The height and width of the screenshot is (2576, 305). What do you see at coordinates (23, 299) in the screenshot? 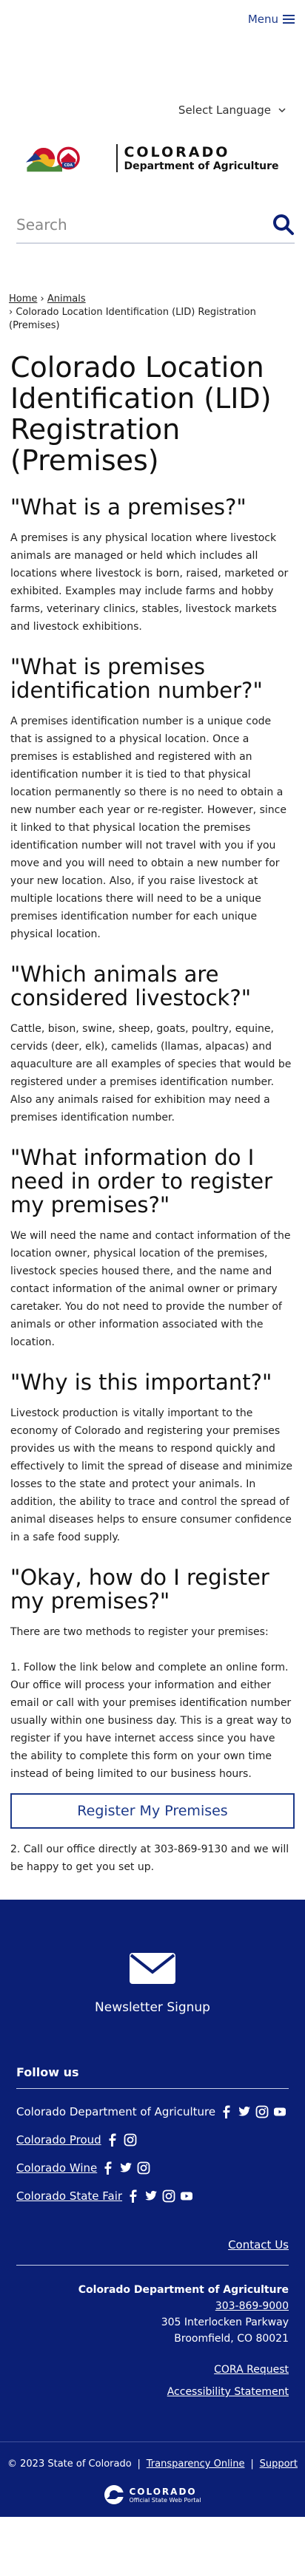
I see `breadcrumb-home-link: Home` at bounding box center [23, 299].